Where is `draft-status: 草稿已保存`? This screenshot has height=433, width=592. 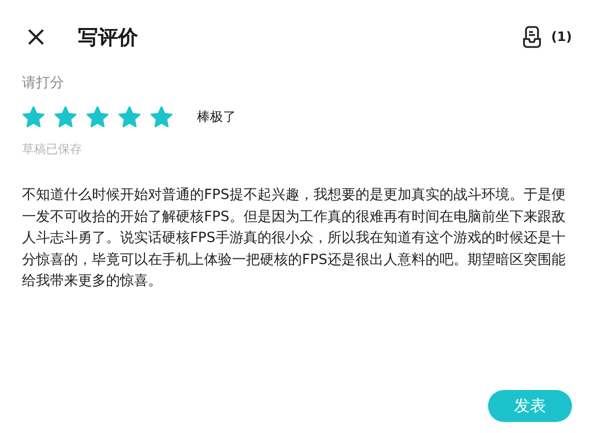
draft-status: 草稿已保存 is located at coordinates (52, 149).